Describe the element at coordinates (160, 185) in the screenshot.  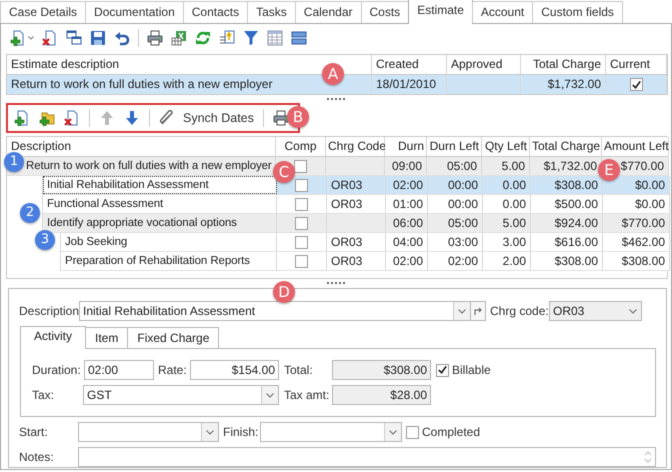
I see `table-cell: Initial Rehabilitation Assessment` at that location.